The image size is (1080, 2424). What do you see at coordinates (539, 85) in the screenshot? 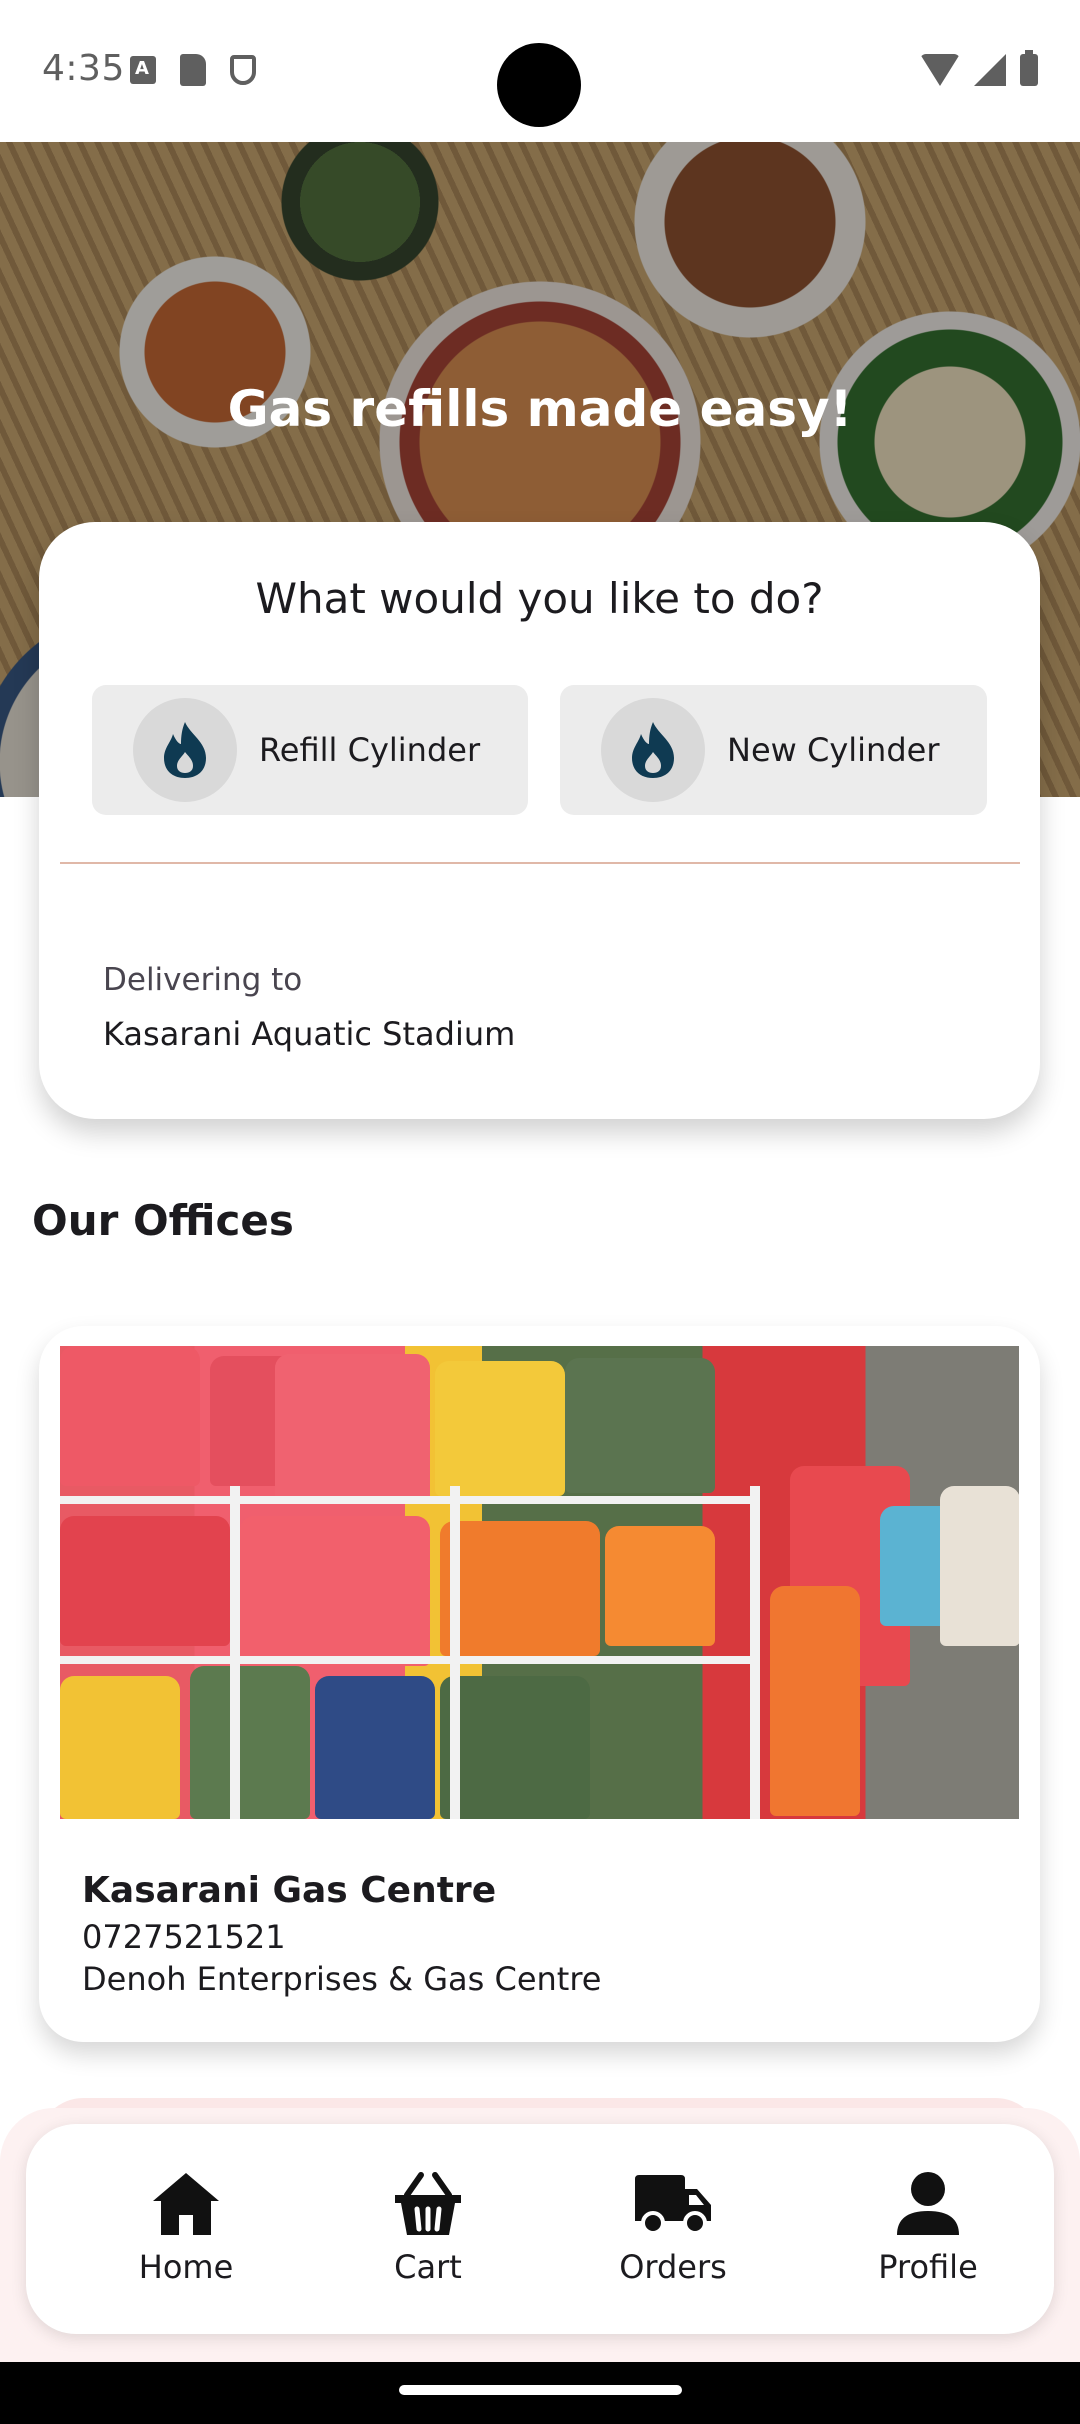
I see `camera-cutout` at bounding box center [539, 85].